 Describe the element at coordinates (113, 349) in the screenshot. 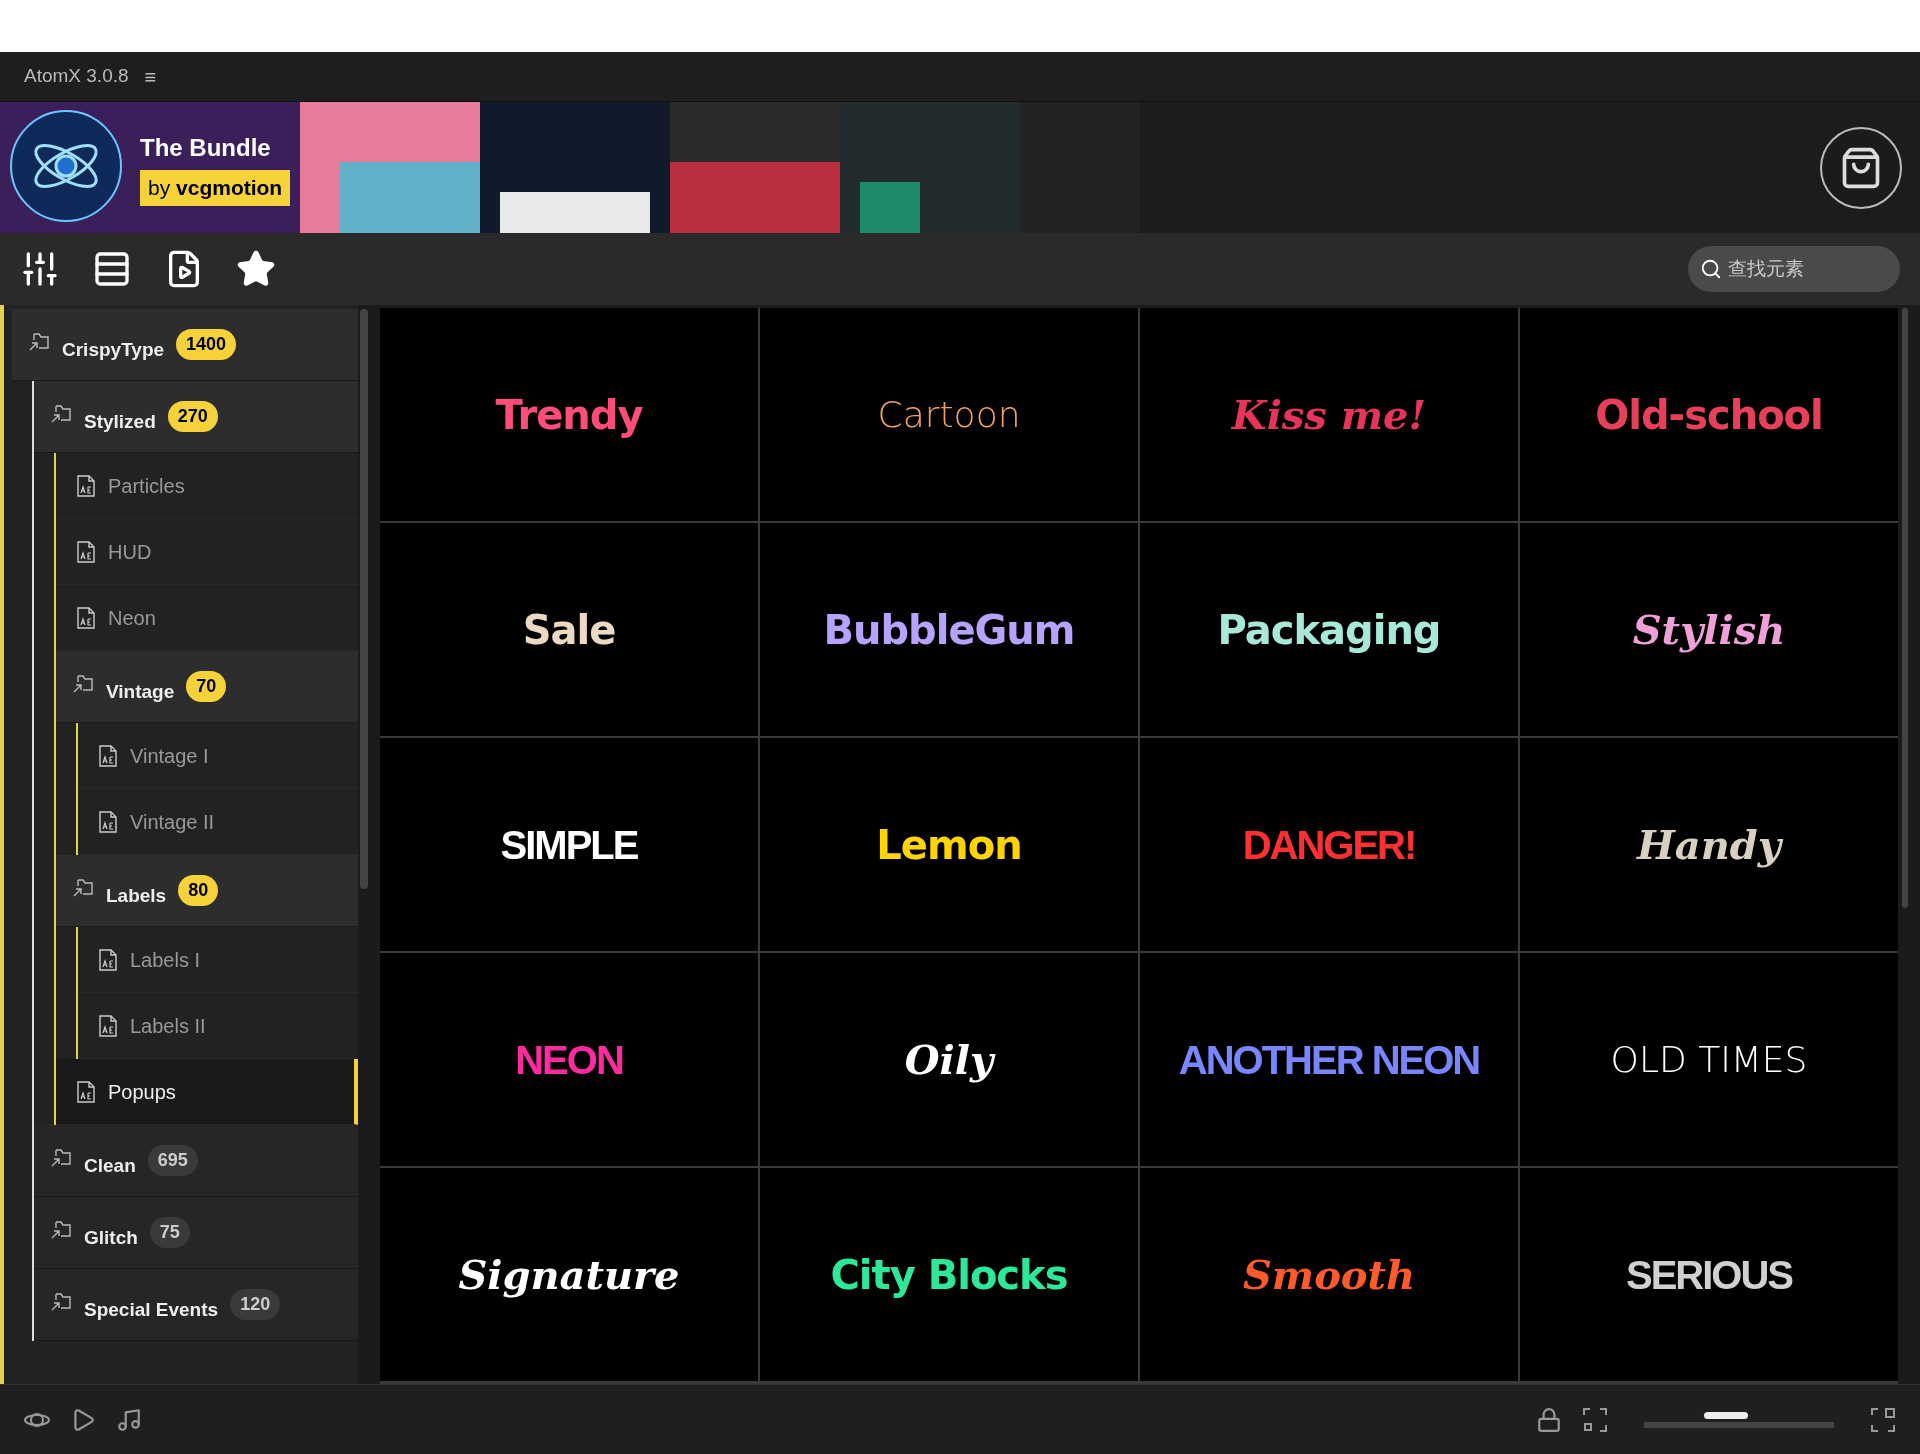

I see `folder-label: CrispyType` at that location.